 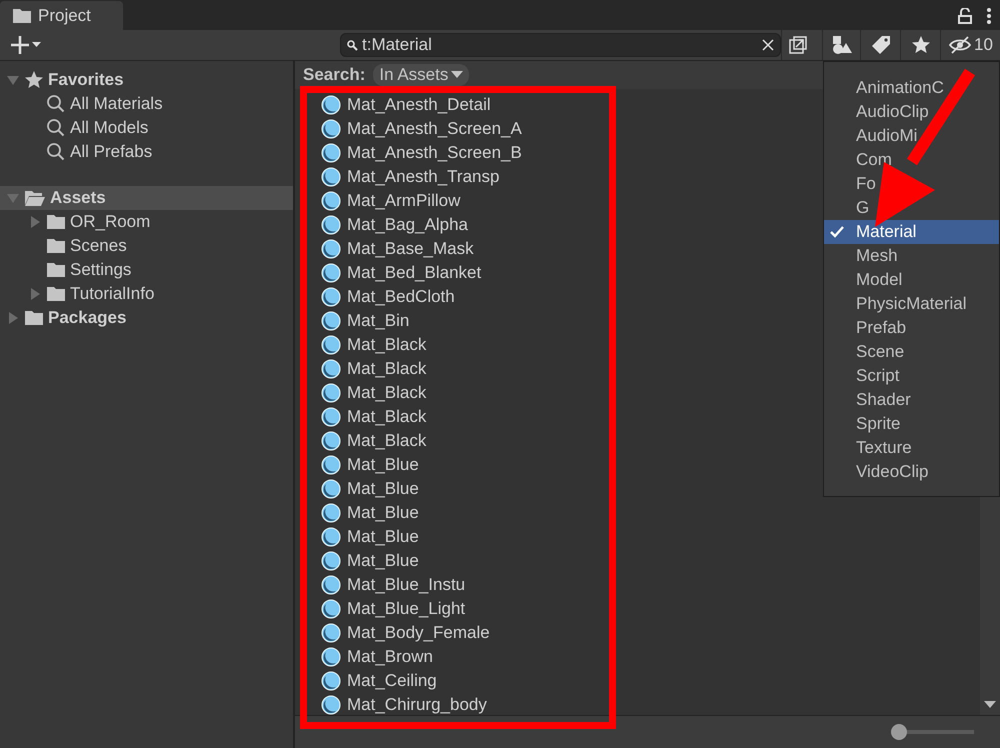 What do you see at coordinates (650, 585) in the screenshot?
I see `asset-item: Mat_Blue_Instu` at bounding box center [650, 585].